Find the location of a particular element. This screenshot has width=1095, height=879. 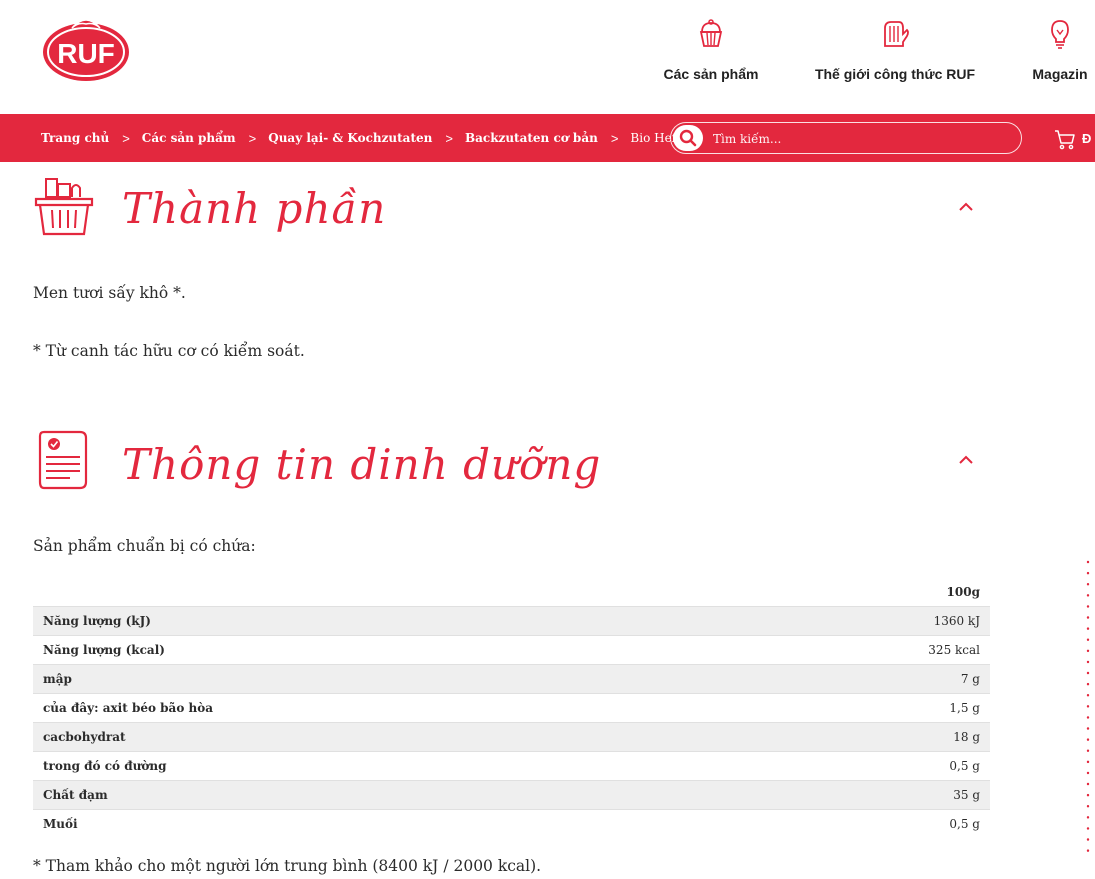

search-box is located at coordinates (846, 138).